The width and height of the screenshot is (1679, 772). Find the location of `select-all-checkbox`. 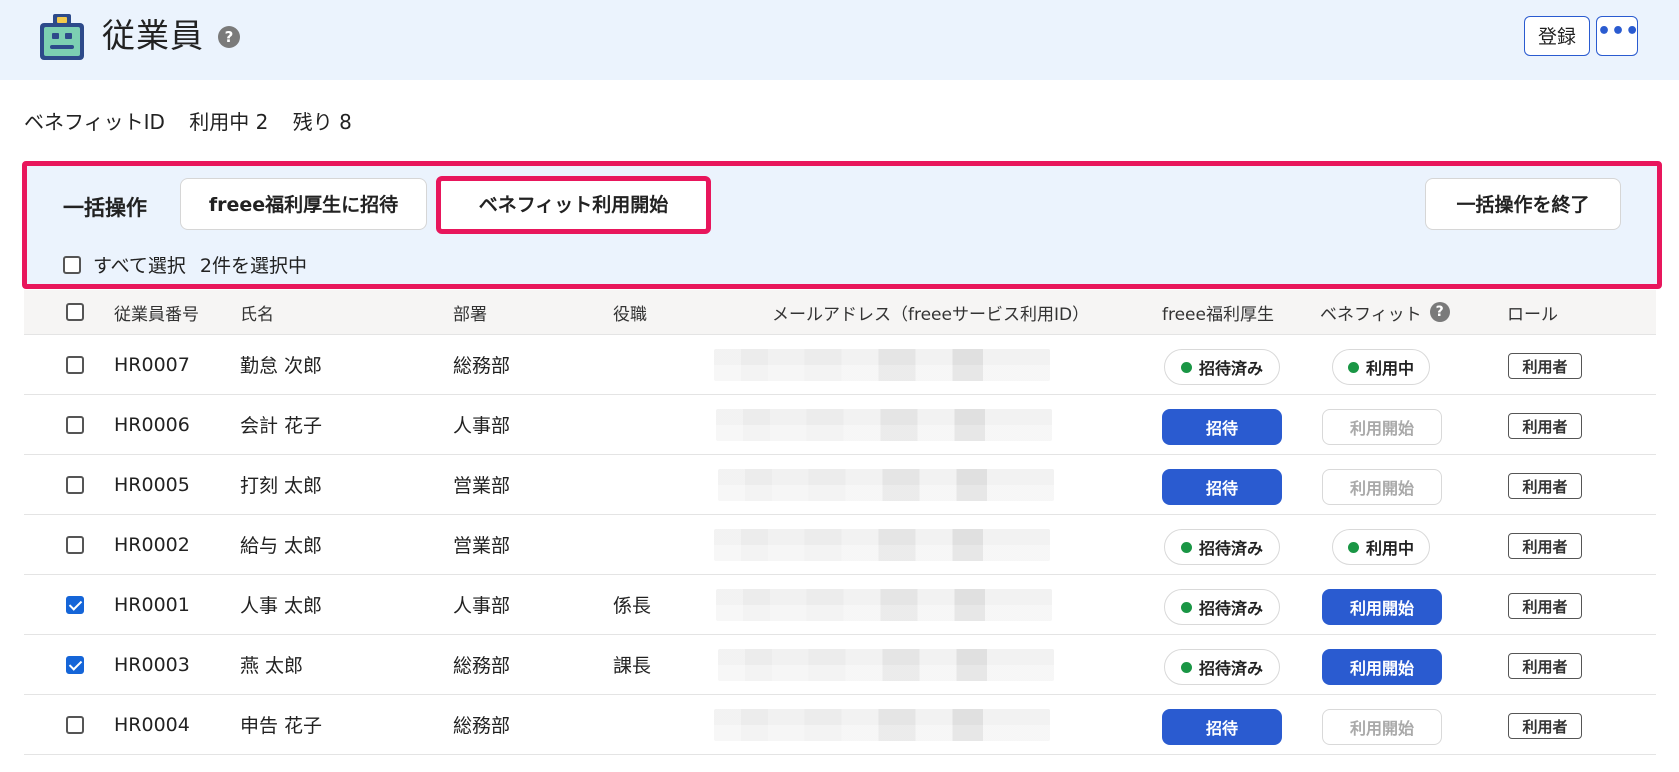

select-all-checkbox is located at coordinates (72, 264).